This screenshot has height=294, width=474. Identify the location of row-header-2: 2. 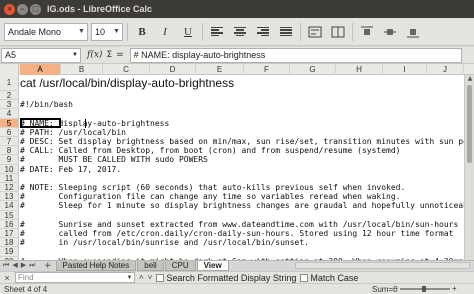
(9, 96).